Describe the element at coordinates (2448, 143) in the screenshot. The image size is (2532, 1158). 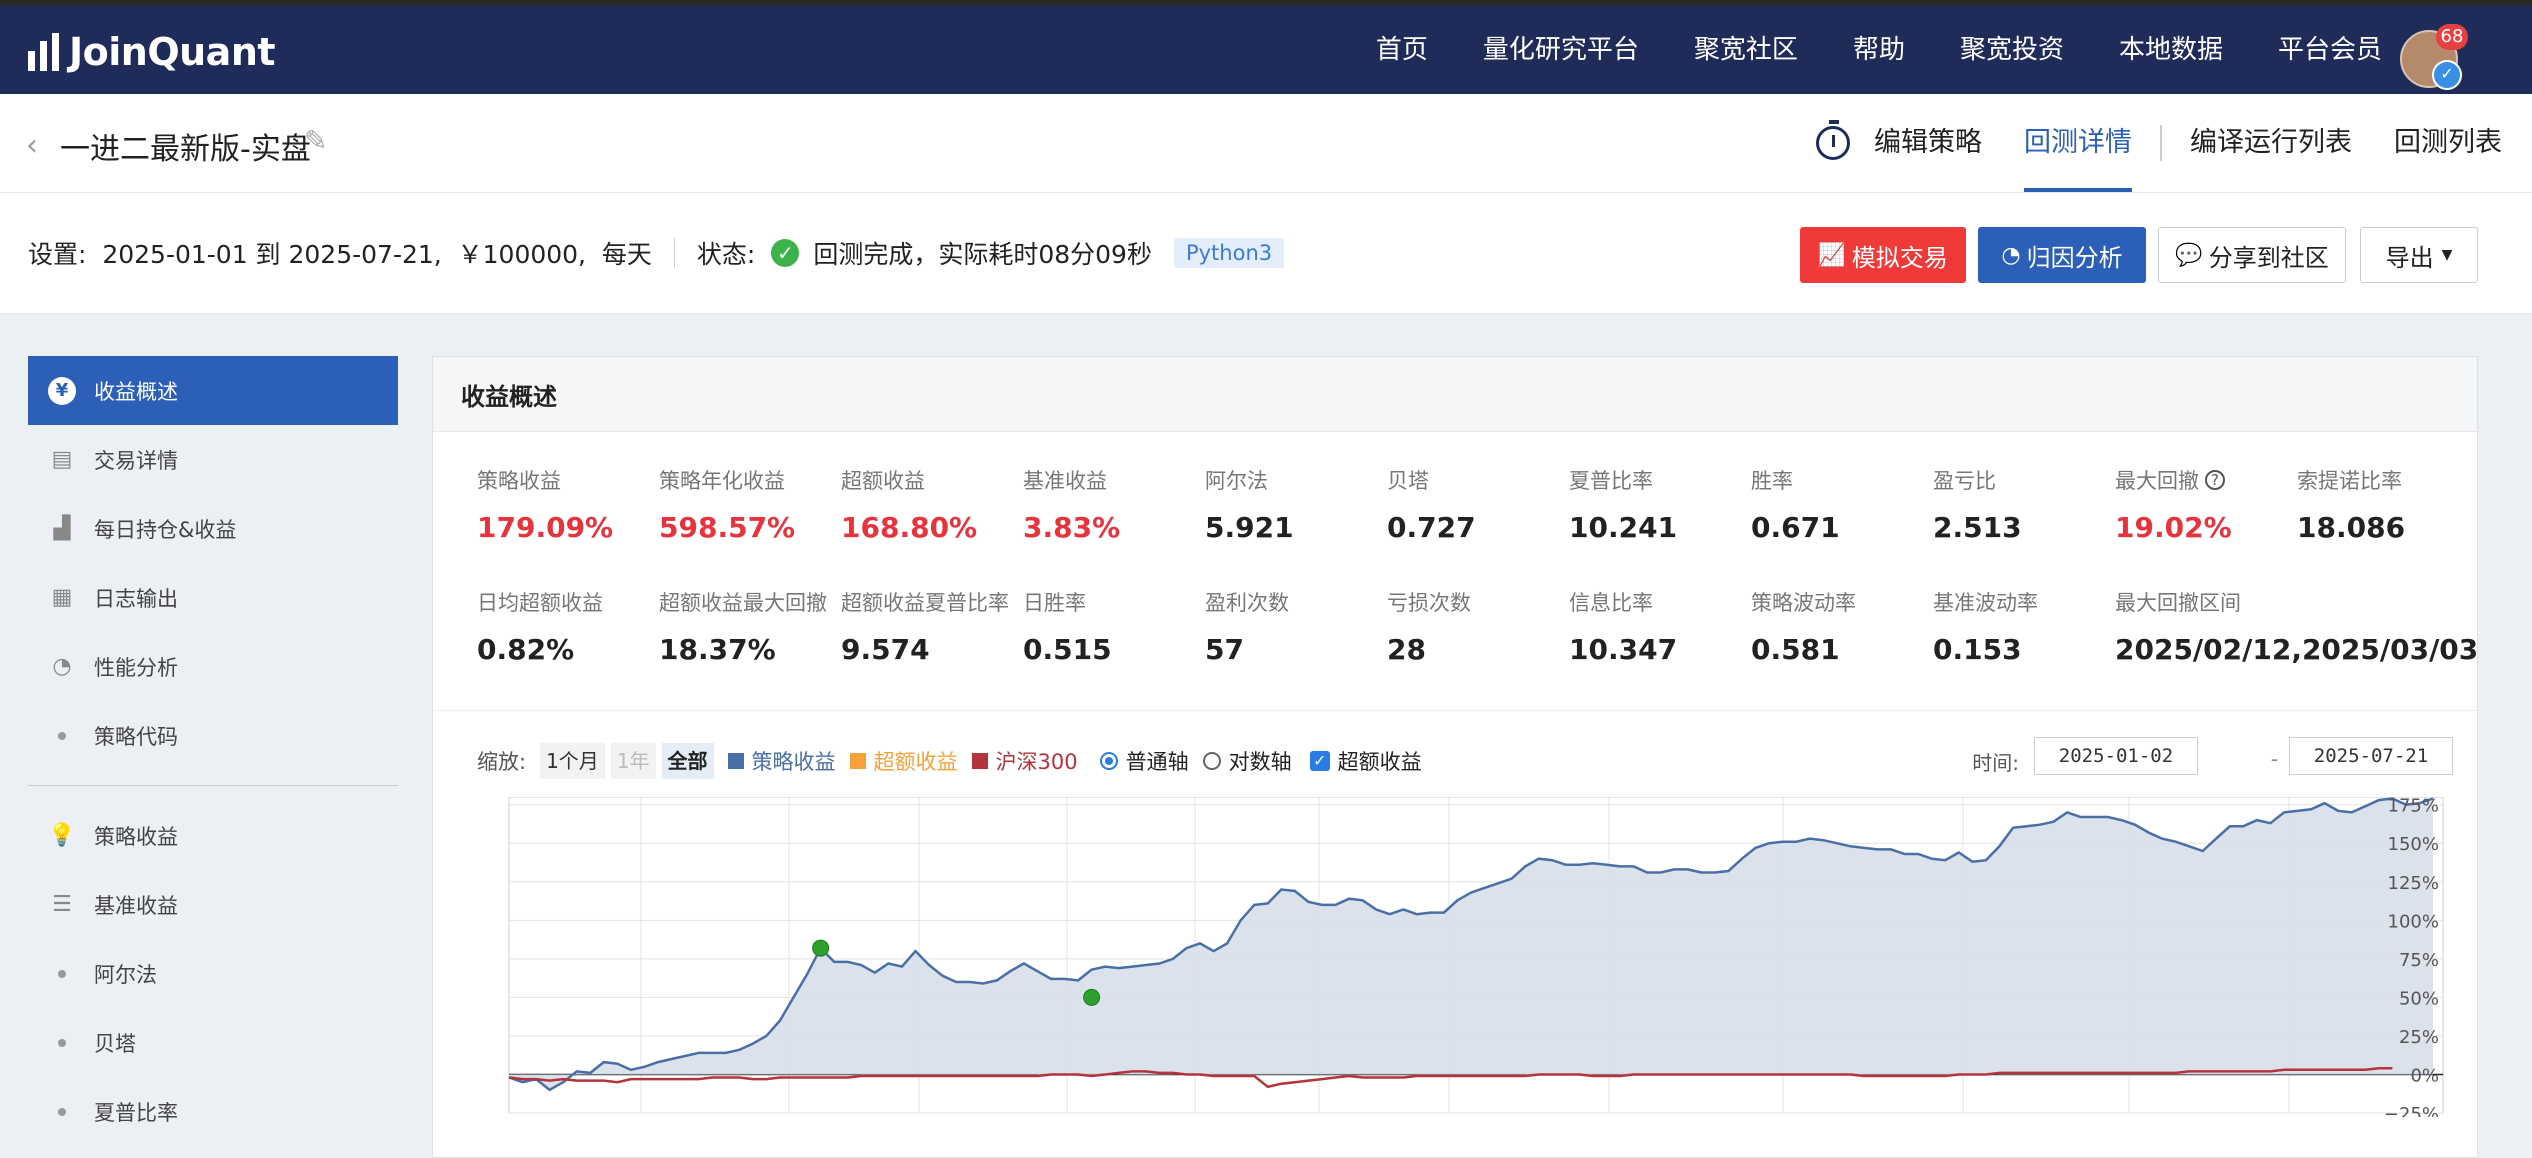
I see `tab-backtest-list: 回测列表` at that location.